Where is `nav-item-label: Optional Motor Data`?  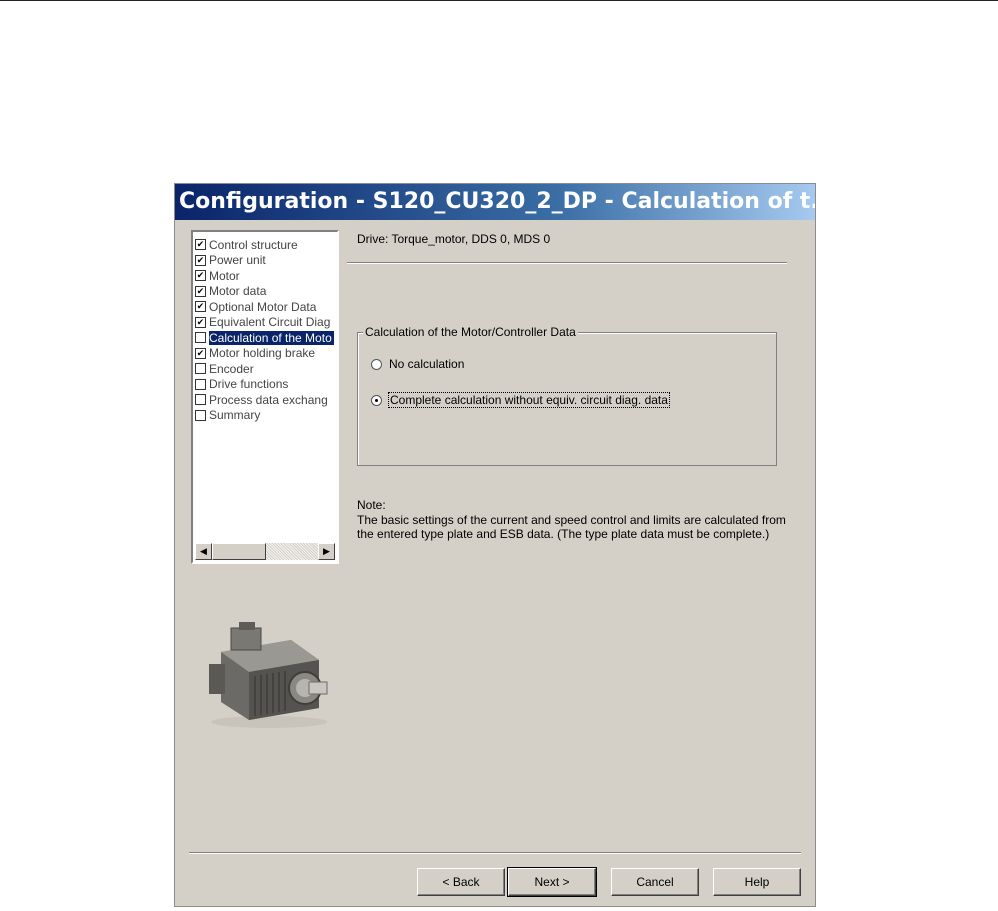 nav-item-label: Optional Motor Data is located at coordinates (262, 307).